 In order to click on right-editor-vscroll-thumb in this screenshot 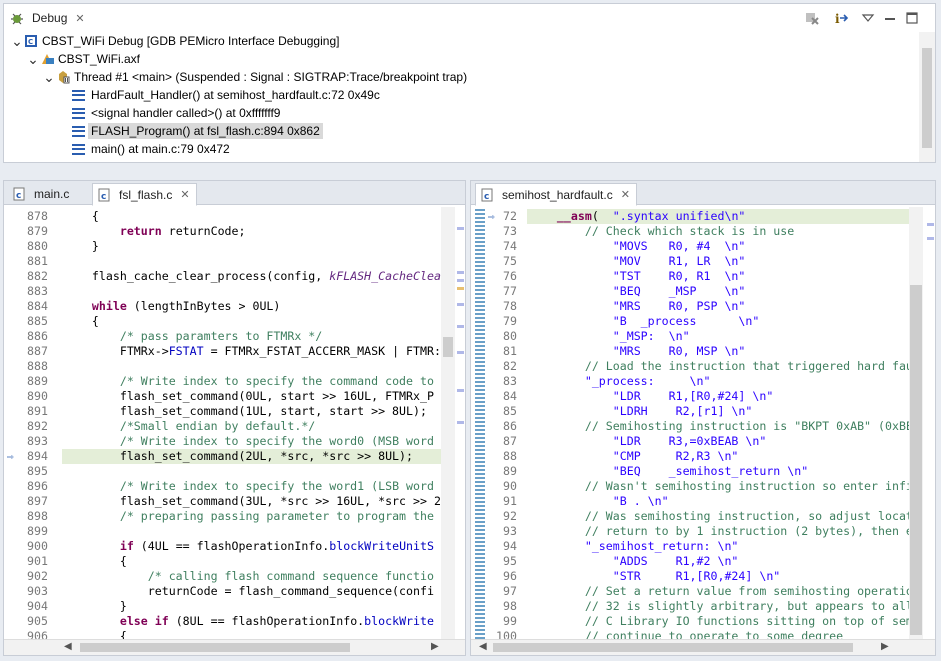, I will do `click(916, 460)`.